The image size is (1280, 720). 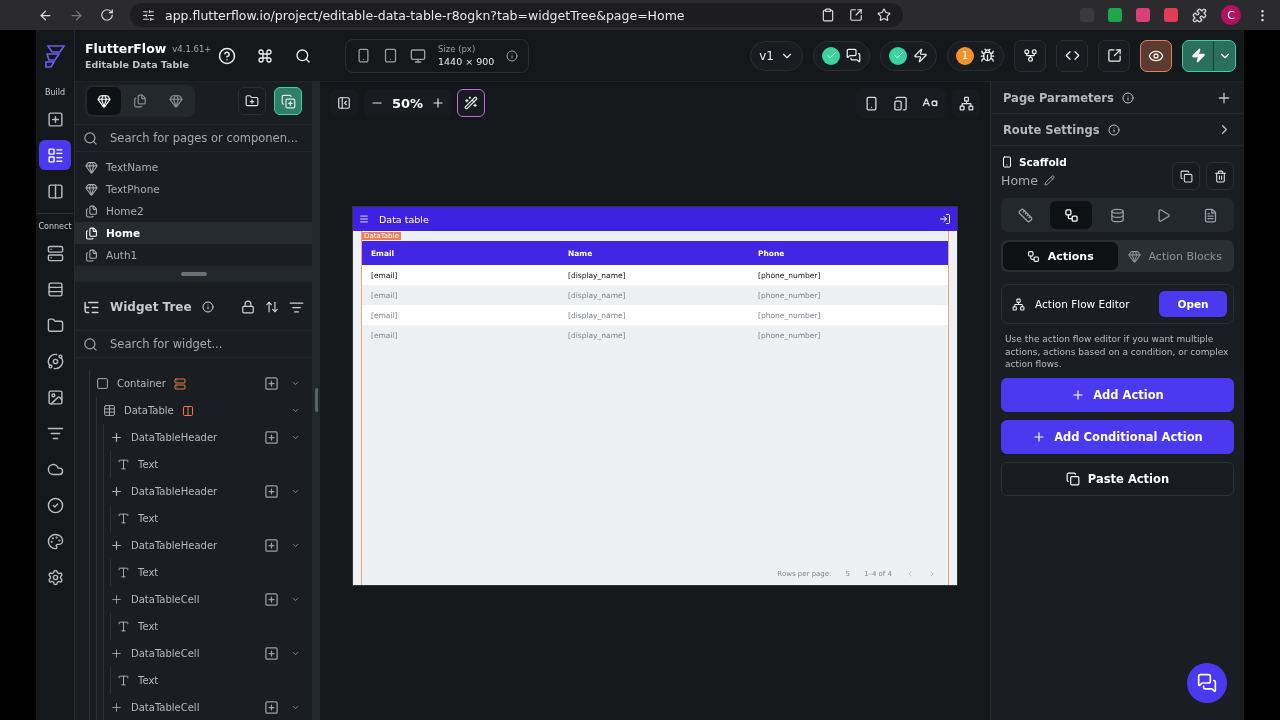 I want to click on tree-node-label: DataTableCell, so click(x=165, y=707).